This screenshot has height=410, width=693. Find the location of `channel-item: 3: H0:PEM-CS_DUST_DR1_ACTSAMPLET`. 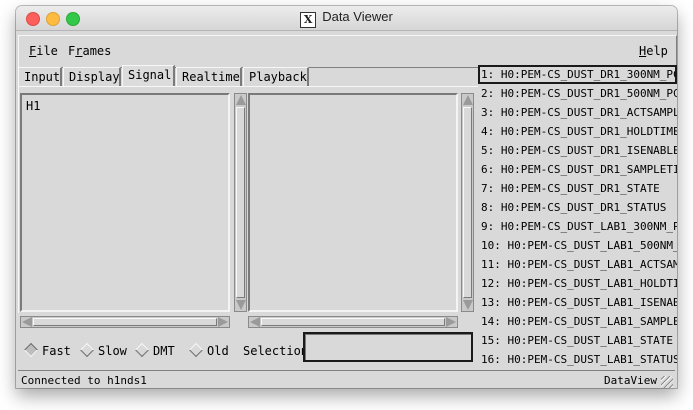

channel-item: 3: H0:PEM-CS_DUST_DR1_ACTSAMPLET is located at coordinates (577, 112).